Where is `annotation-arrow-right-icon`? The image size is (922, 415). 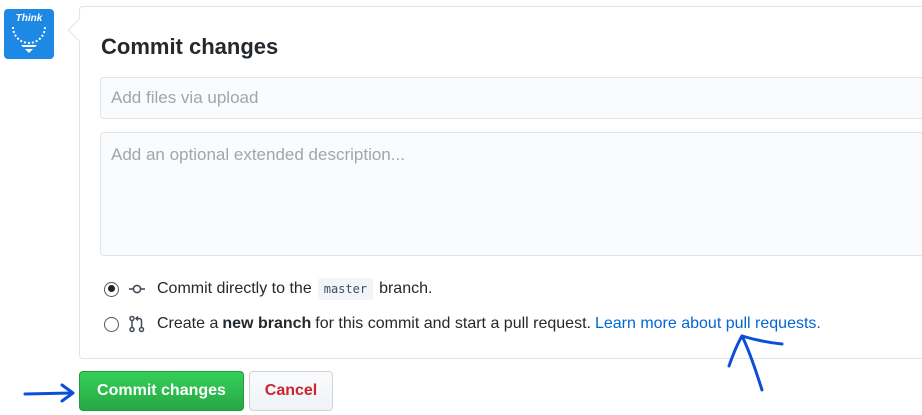
annotation-arrow-right-icon is located at coordinates (49, 393).